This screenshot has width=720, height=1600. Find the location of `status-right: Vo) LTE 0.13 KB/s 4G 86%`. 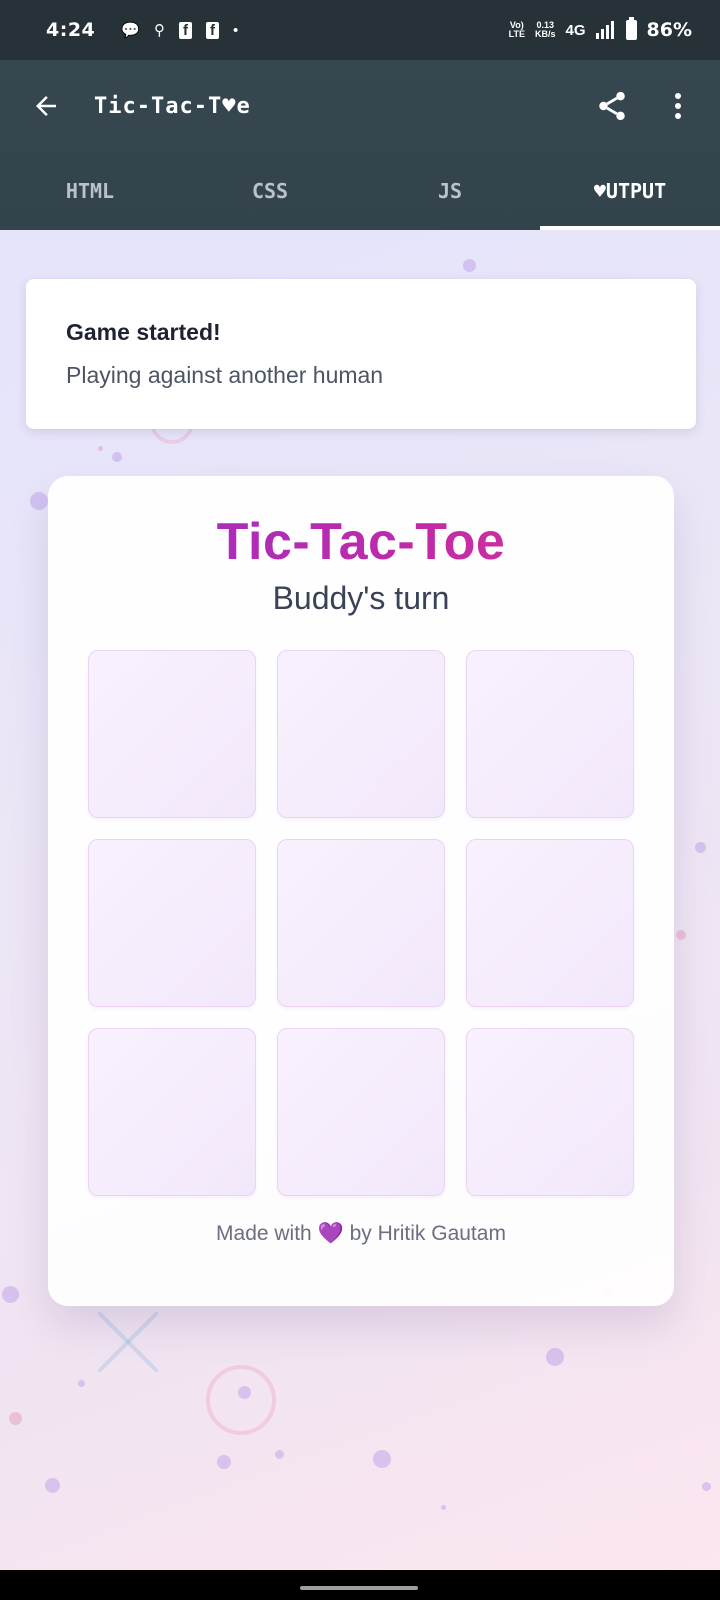

status-right: Vo) LTE 0.13 KB/s 4G 86% is located at coordinates (600, 29).